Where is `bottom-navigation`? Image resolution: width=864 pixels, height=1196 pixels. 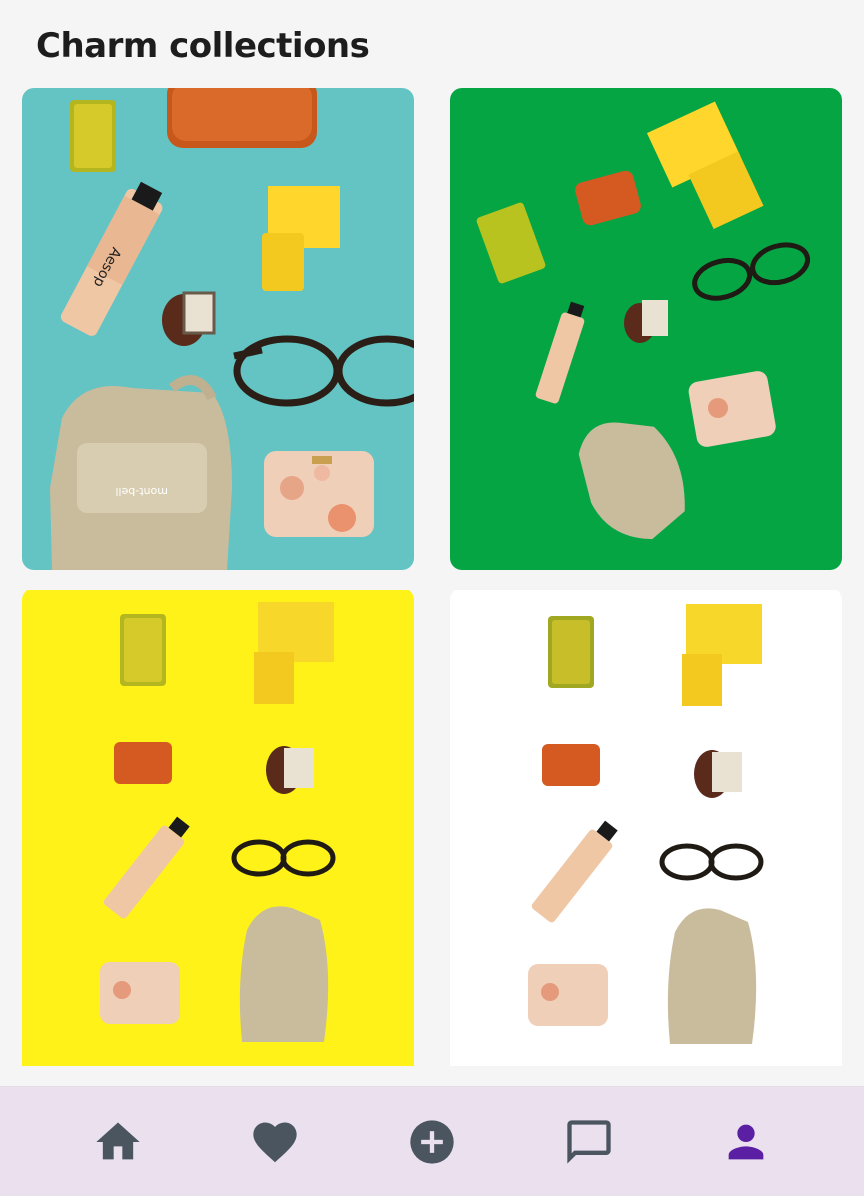
bottom-navigation is located at coordinates (432, 1141).